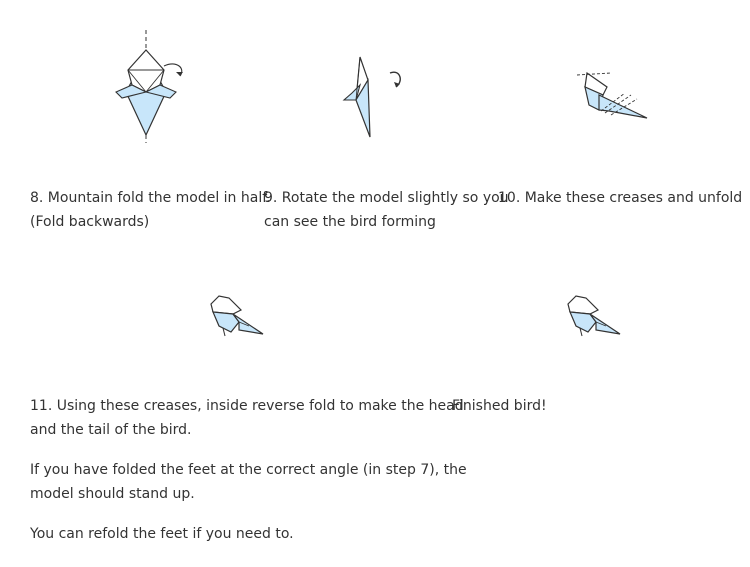 The height and width of the screenshot is (567, 750). I want to click on step10-line1: 10. Make these creases and unfold, so click(620, 198).